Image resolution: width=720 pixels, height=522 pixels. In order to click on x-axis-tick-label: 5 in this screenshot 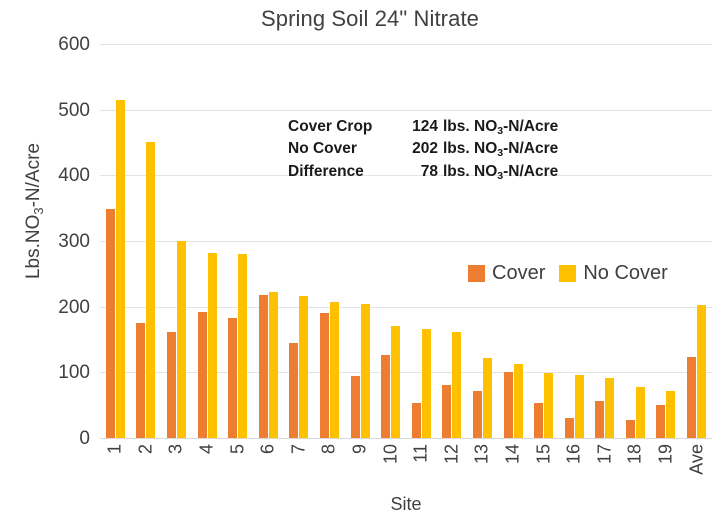, I will do `click(237, 449)`.